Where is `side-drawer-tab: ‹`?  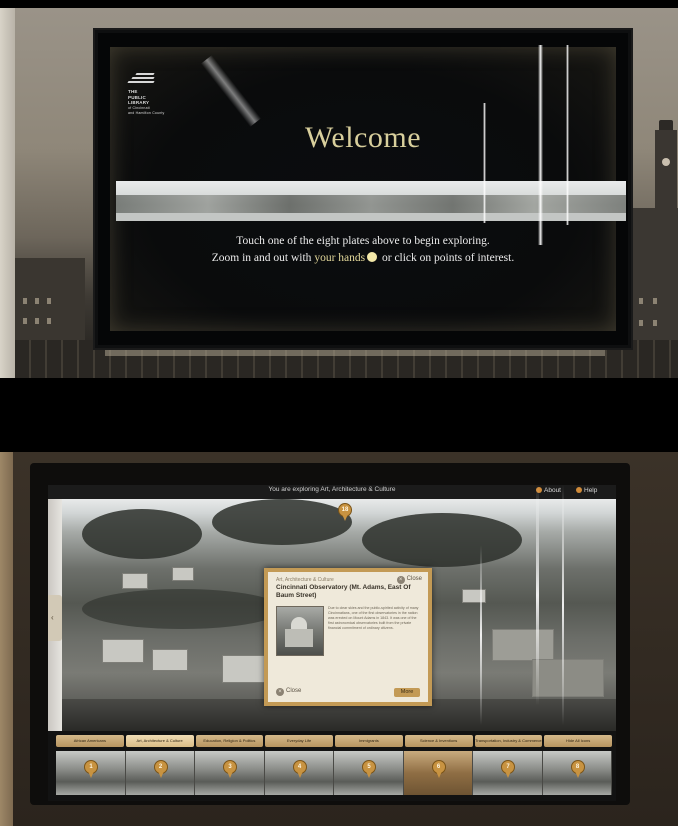 side-drawer-tab: ‹ is located at coordinates (55, 618).